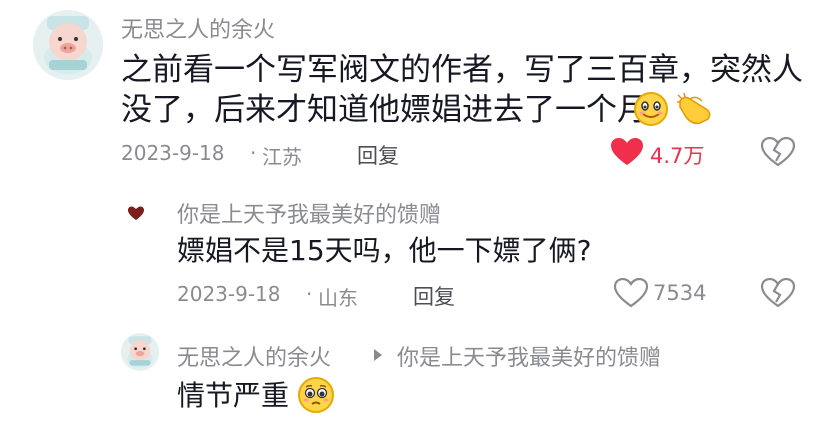  I want to click on reply-to-username: 你是上天予我最美好的馈赠, so click(529, 356).